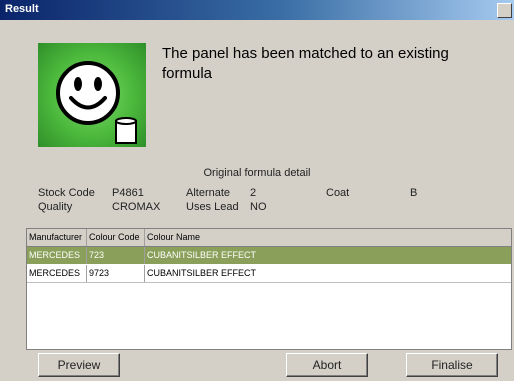 This screenshot has width=514, height=381. I want to click on coat-label: Coat, so click(338, 193).